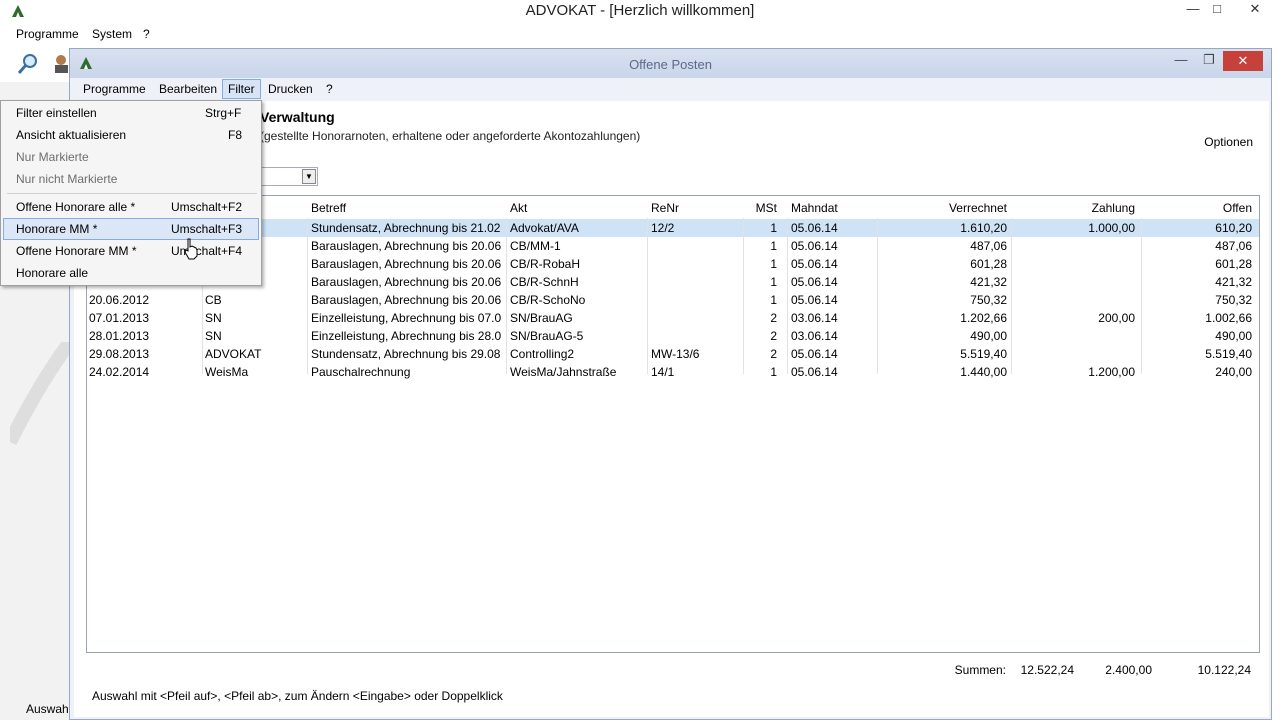 The width and height of the screenshot is (1280, 720). What do you see at coordinates (1209, 61) in the screenshot?
I see `child-maximize-button: ❐` at bounding box center [1209, 61].